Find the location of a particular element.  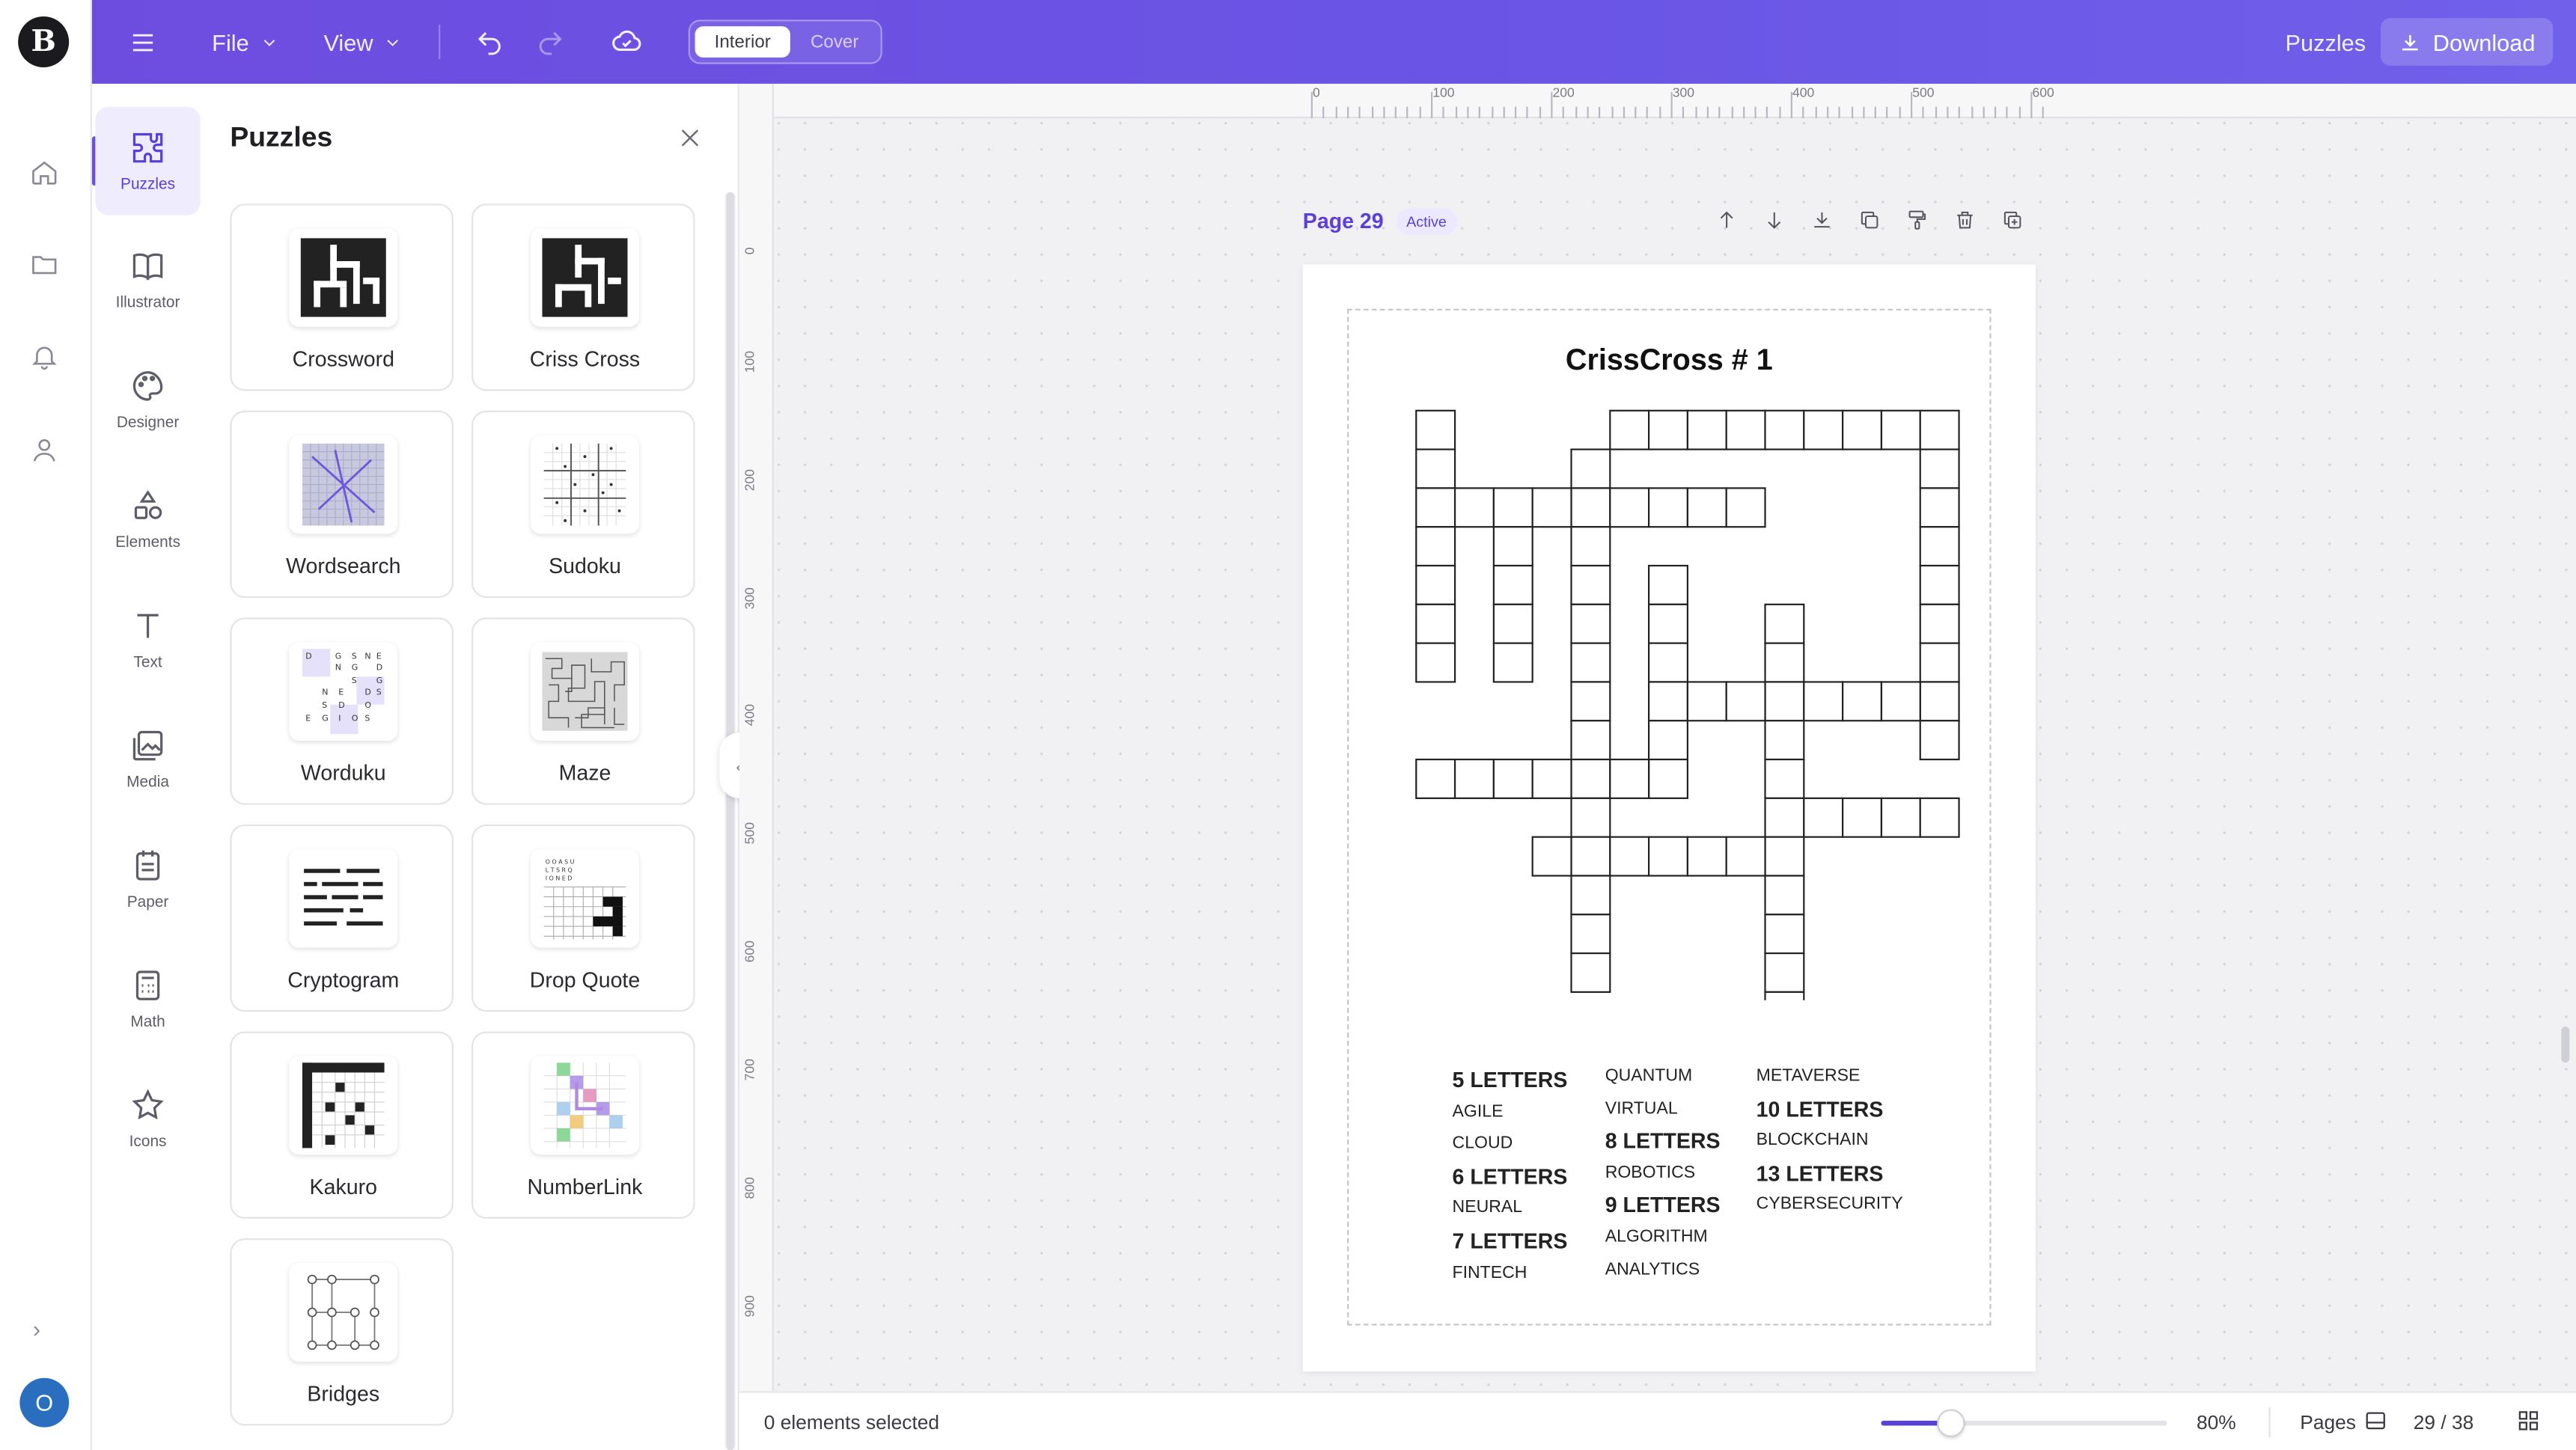

bell-icon is located at coordinates (44, 356).